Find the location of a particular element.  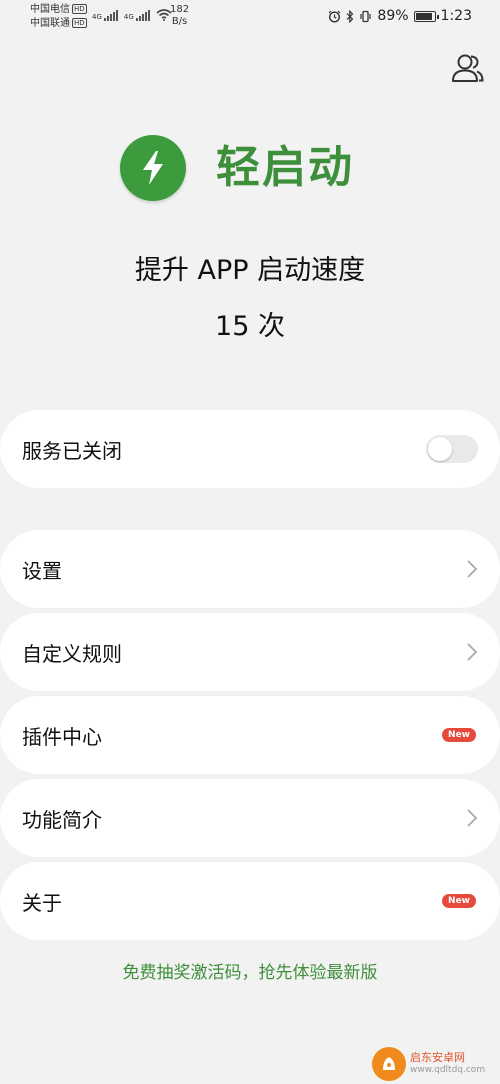

battery-icon is located at coordinates (426, 16).